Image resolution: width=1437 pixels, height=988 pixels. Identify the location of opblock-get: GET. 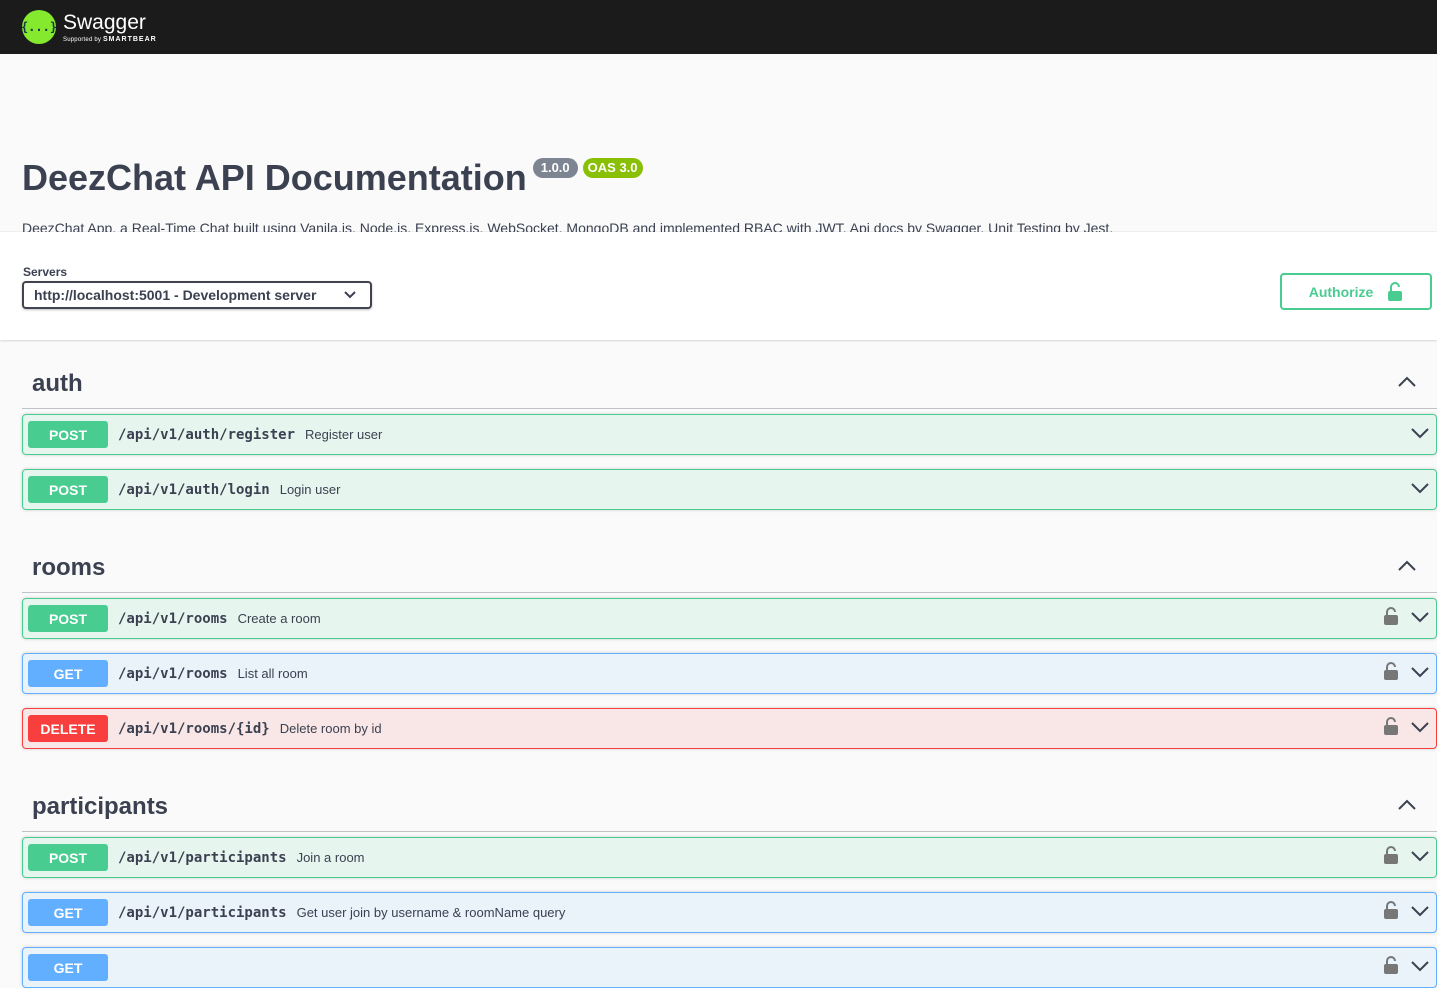
(729, 967).